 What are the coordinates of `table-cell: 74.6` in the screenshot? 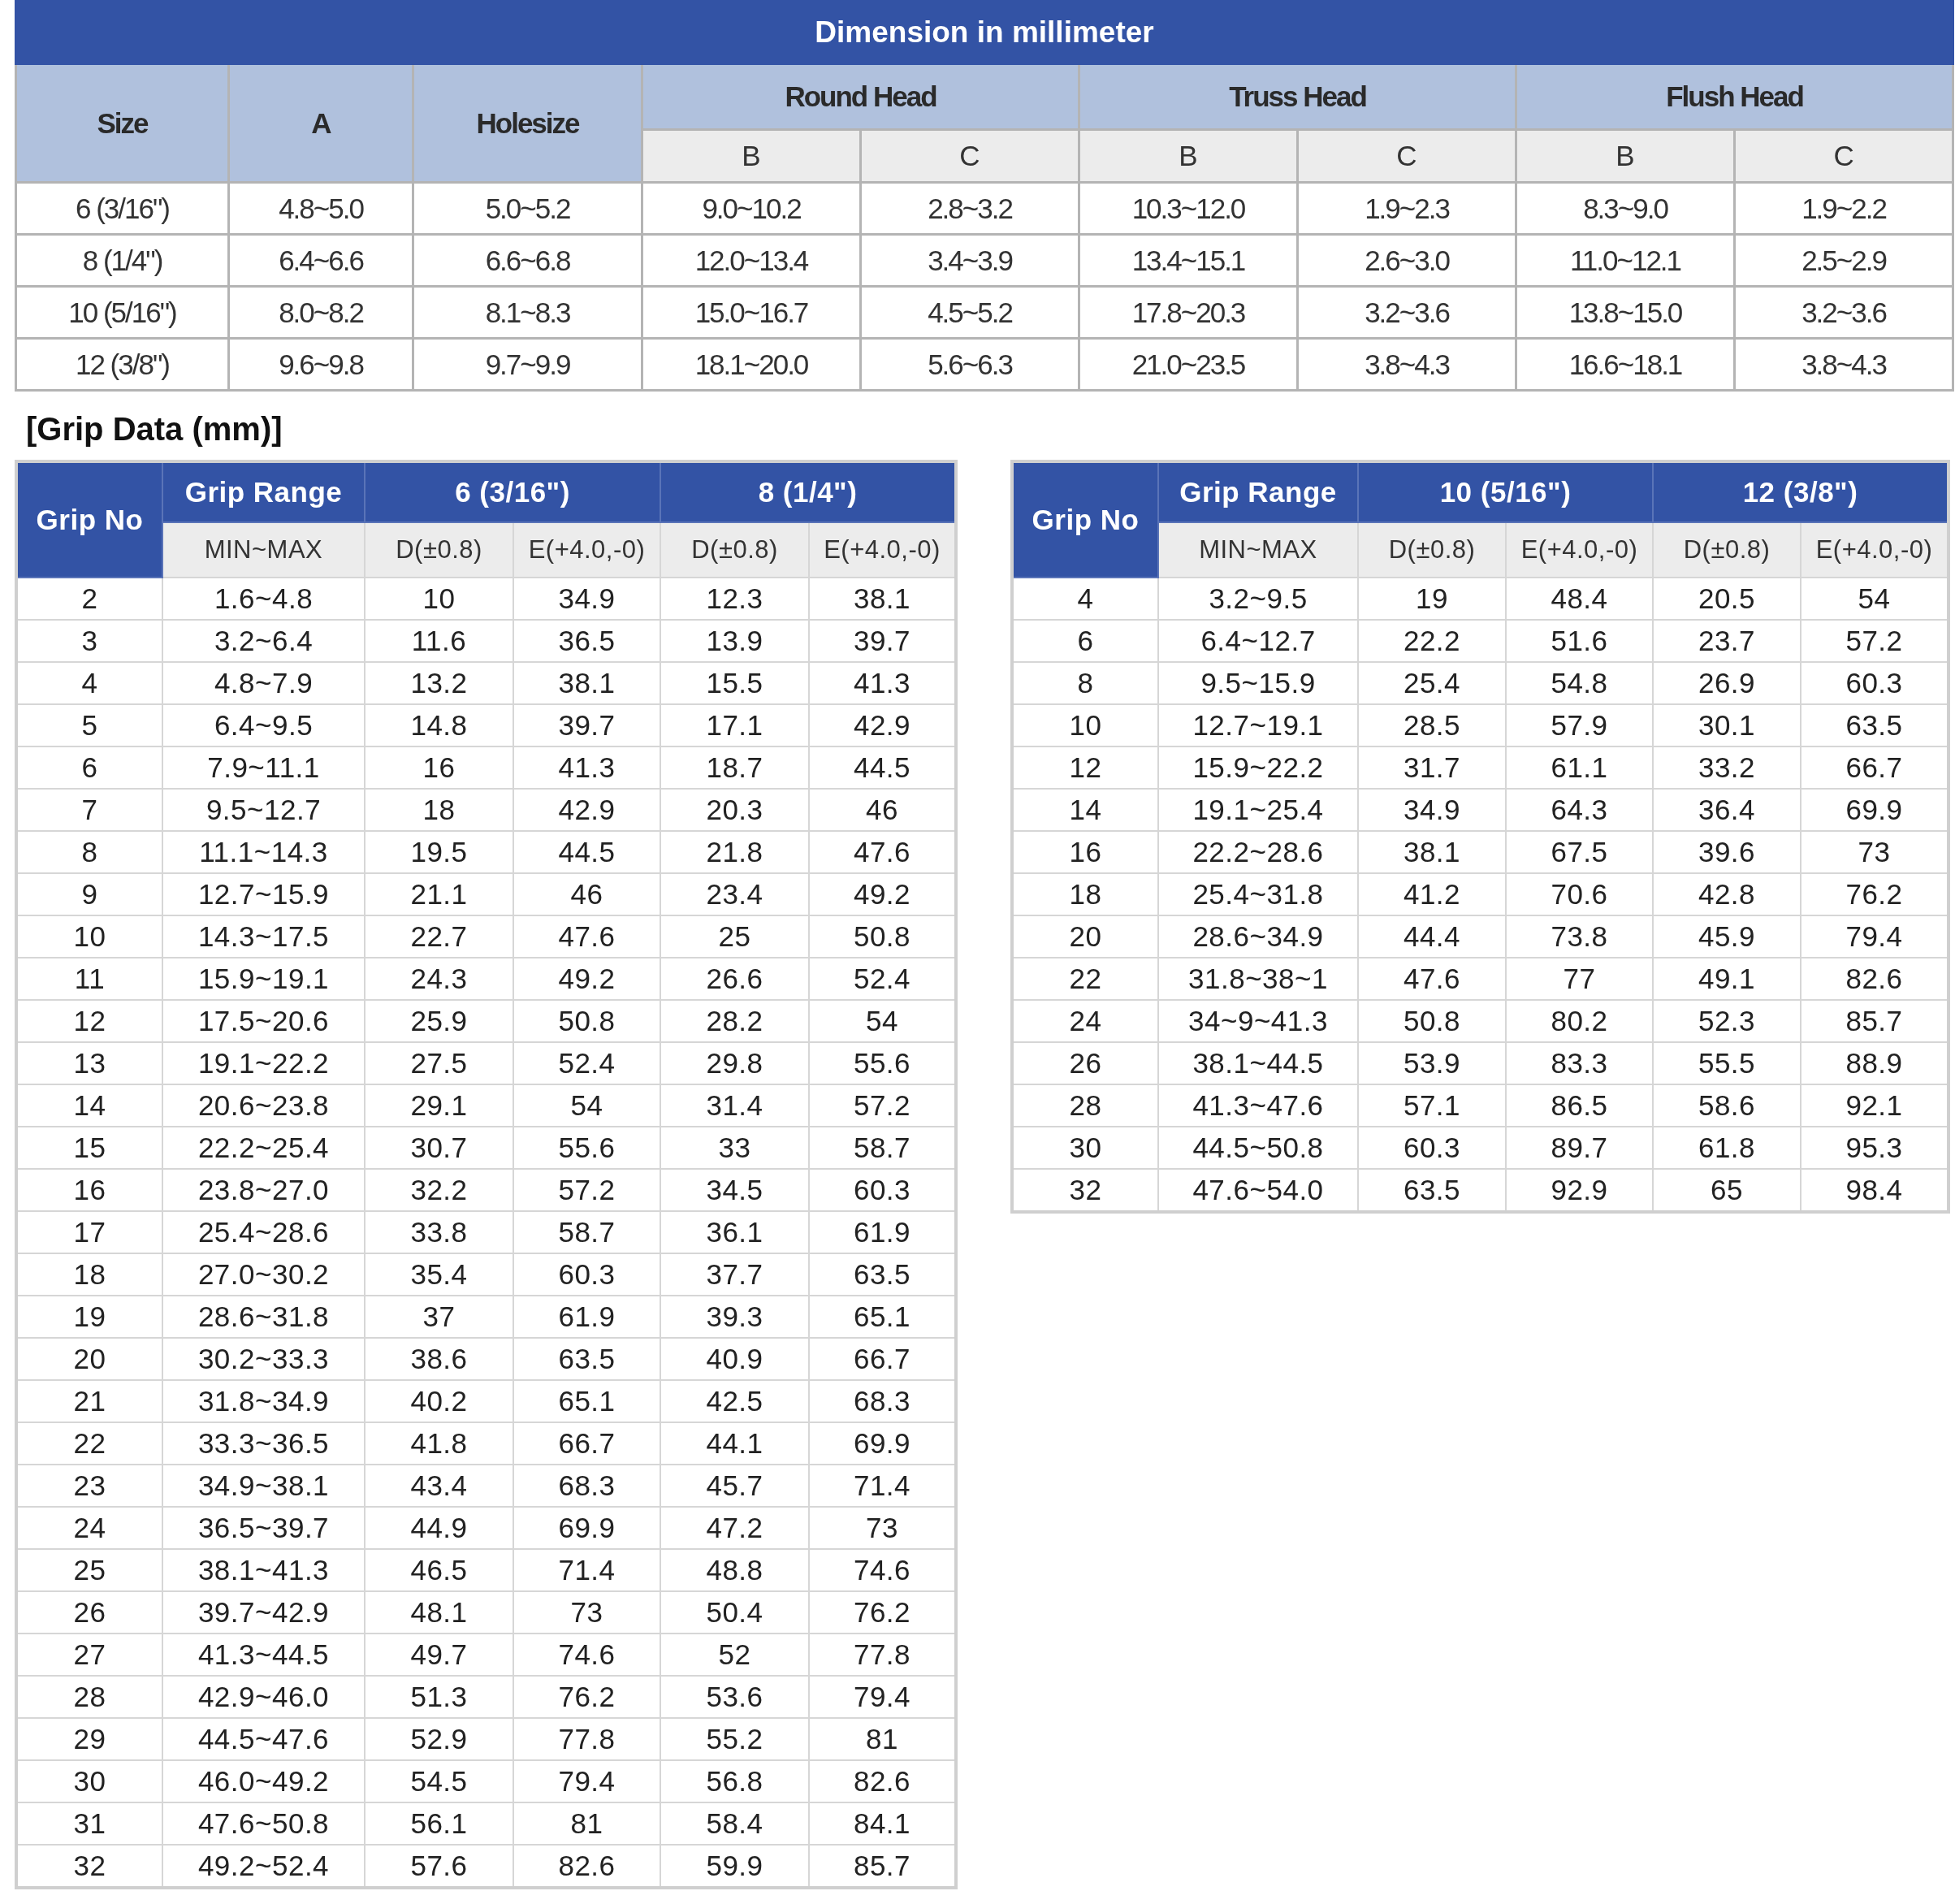 It's located at (586, 1655).